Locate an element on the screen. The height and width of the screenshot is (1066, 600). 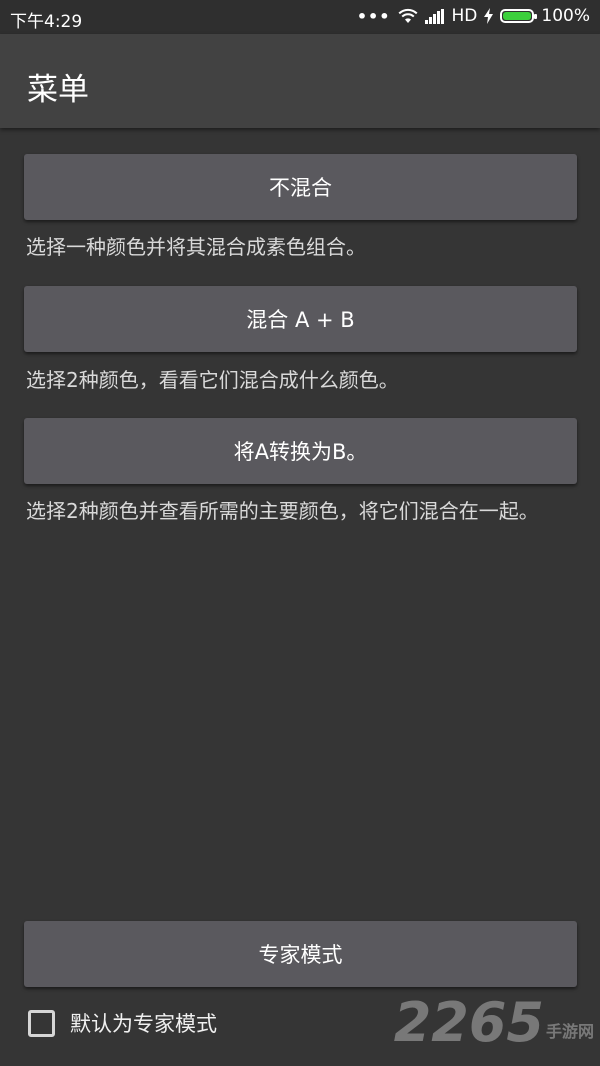
mix-a-b-button: 混合 A + B is located at coordinates (300, 319).